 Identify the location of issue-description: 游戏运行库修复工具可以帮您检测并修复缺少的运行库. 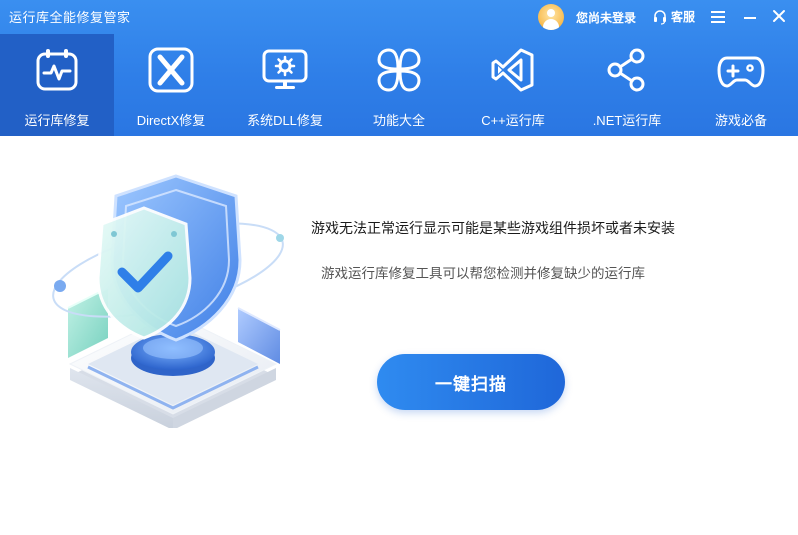
(483, 273).